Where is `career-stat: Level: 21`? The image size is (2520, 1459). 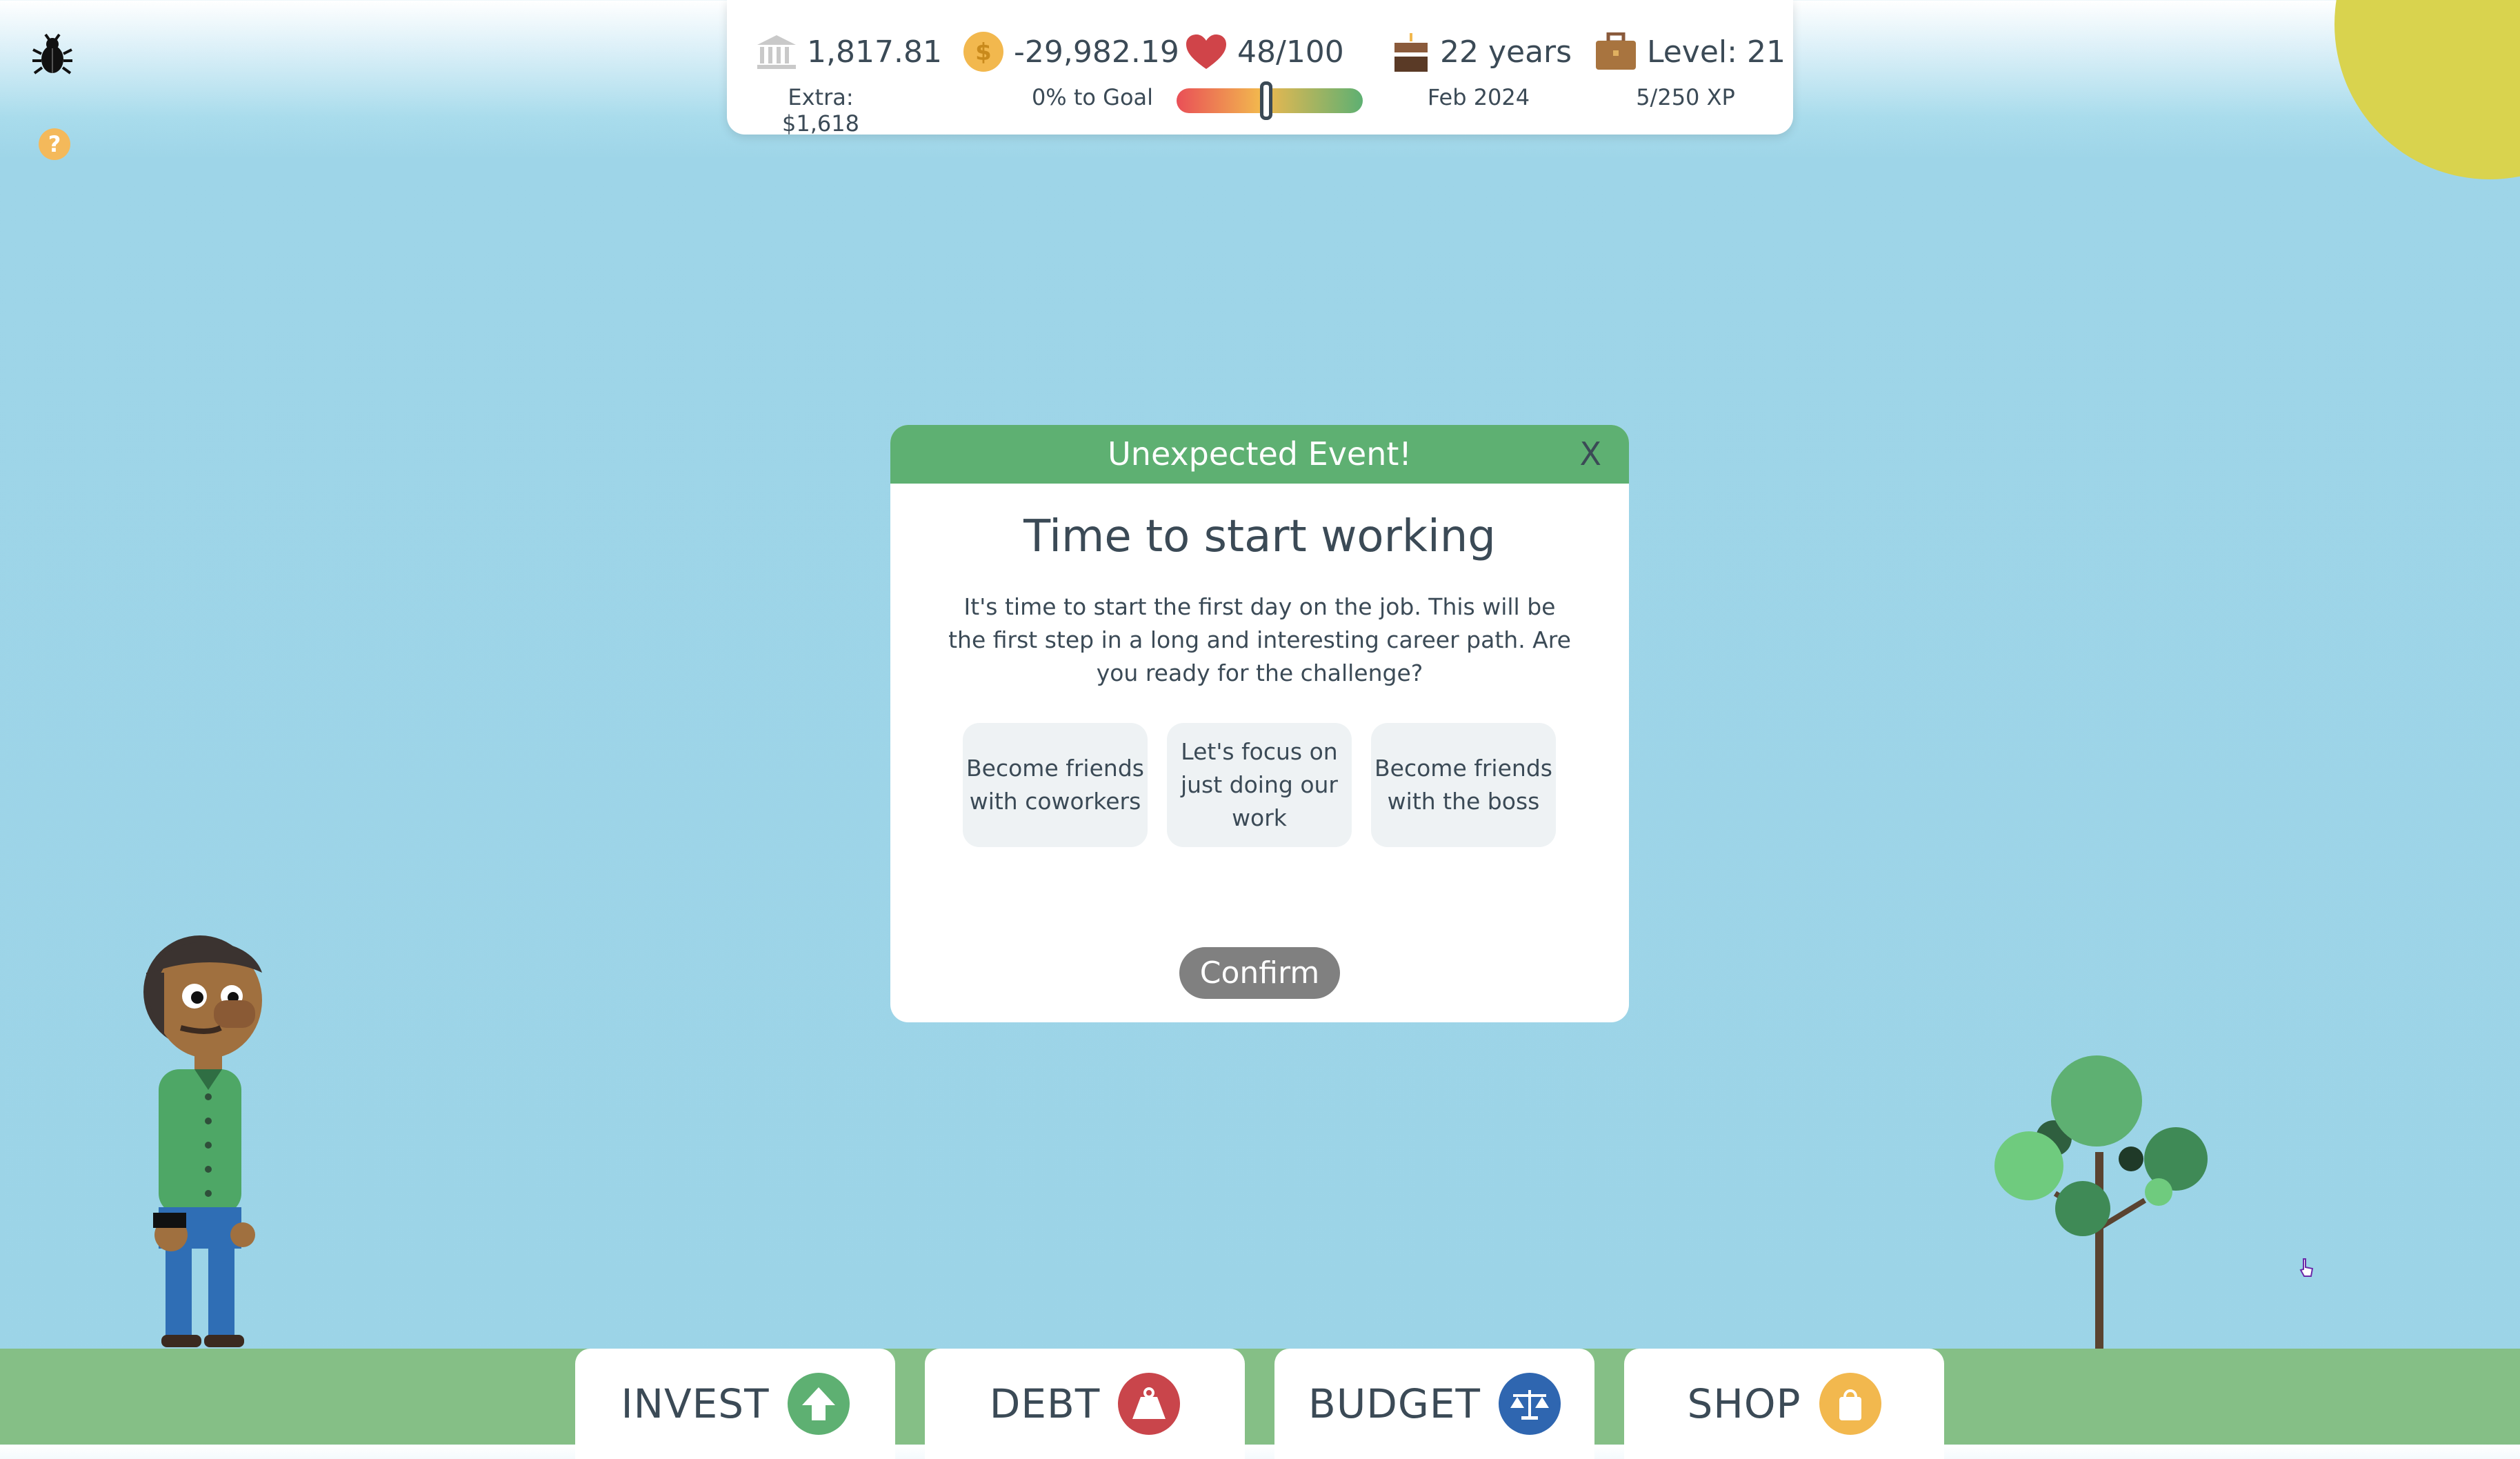
career-stat: Level: 21 is located at coordinates (1690, 52).